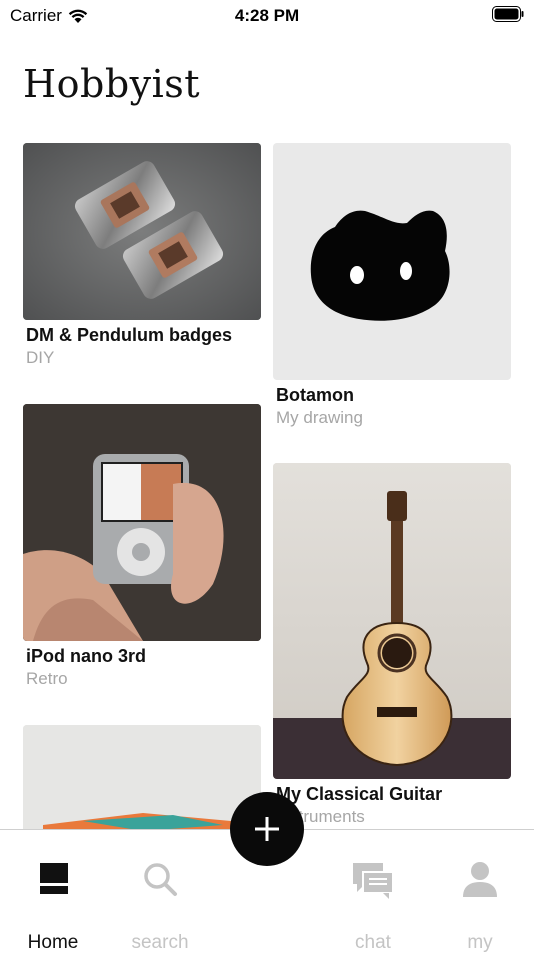  What do you see at coordinates (40, 357) in the screenshot?
I see `card-category: DIY` at bounding box center [40, 357].